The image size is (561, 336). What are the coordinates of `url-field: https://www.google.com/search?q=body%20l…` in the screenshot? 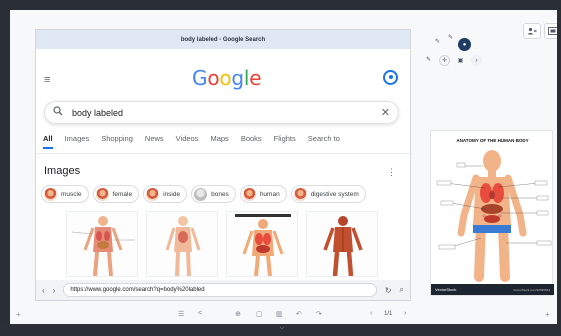 It's located at (220, 290).